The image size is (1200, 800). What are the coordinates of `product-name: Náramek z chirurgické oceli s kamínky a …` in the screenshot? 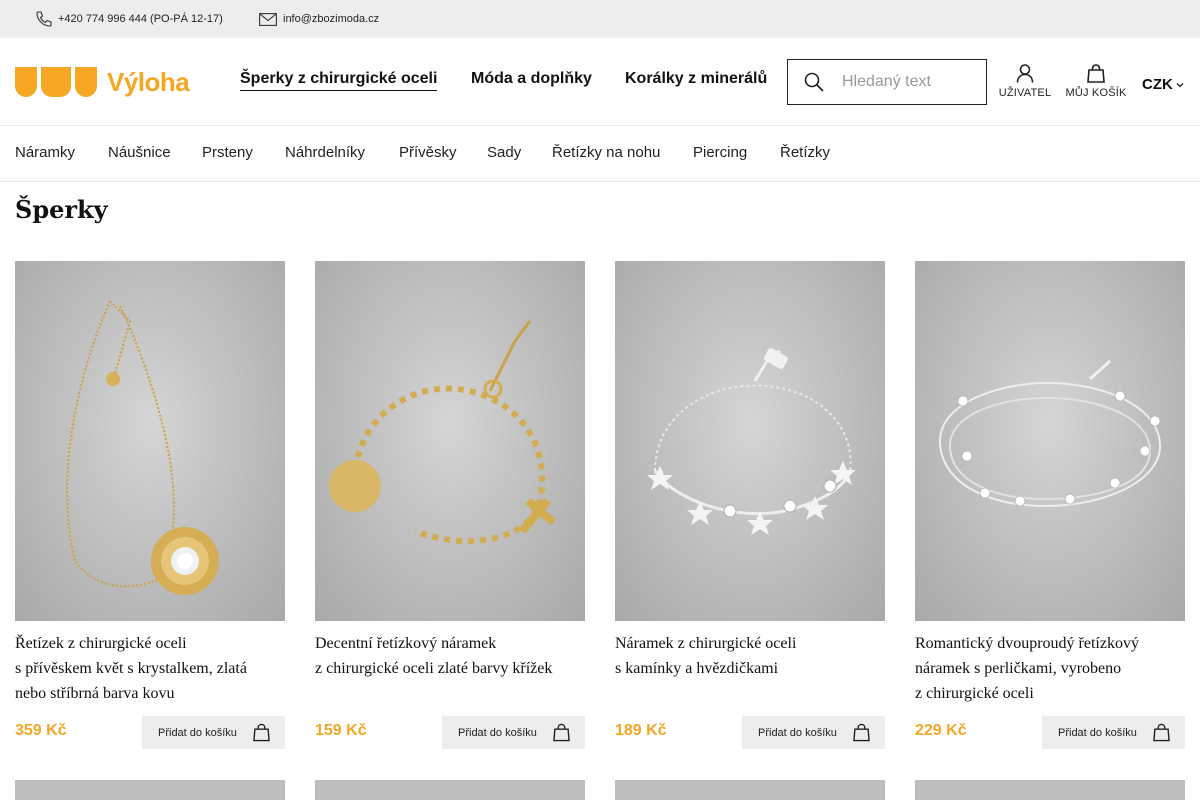 It's located at (750, 668).